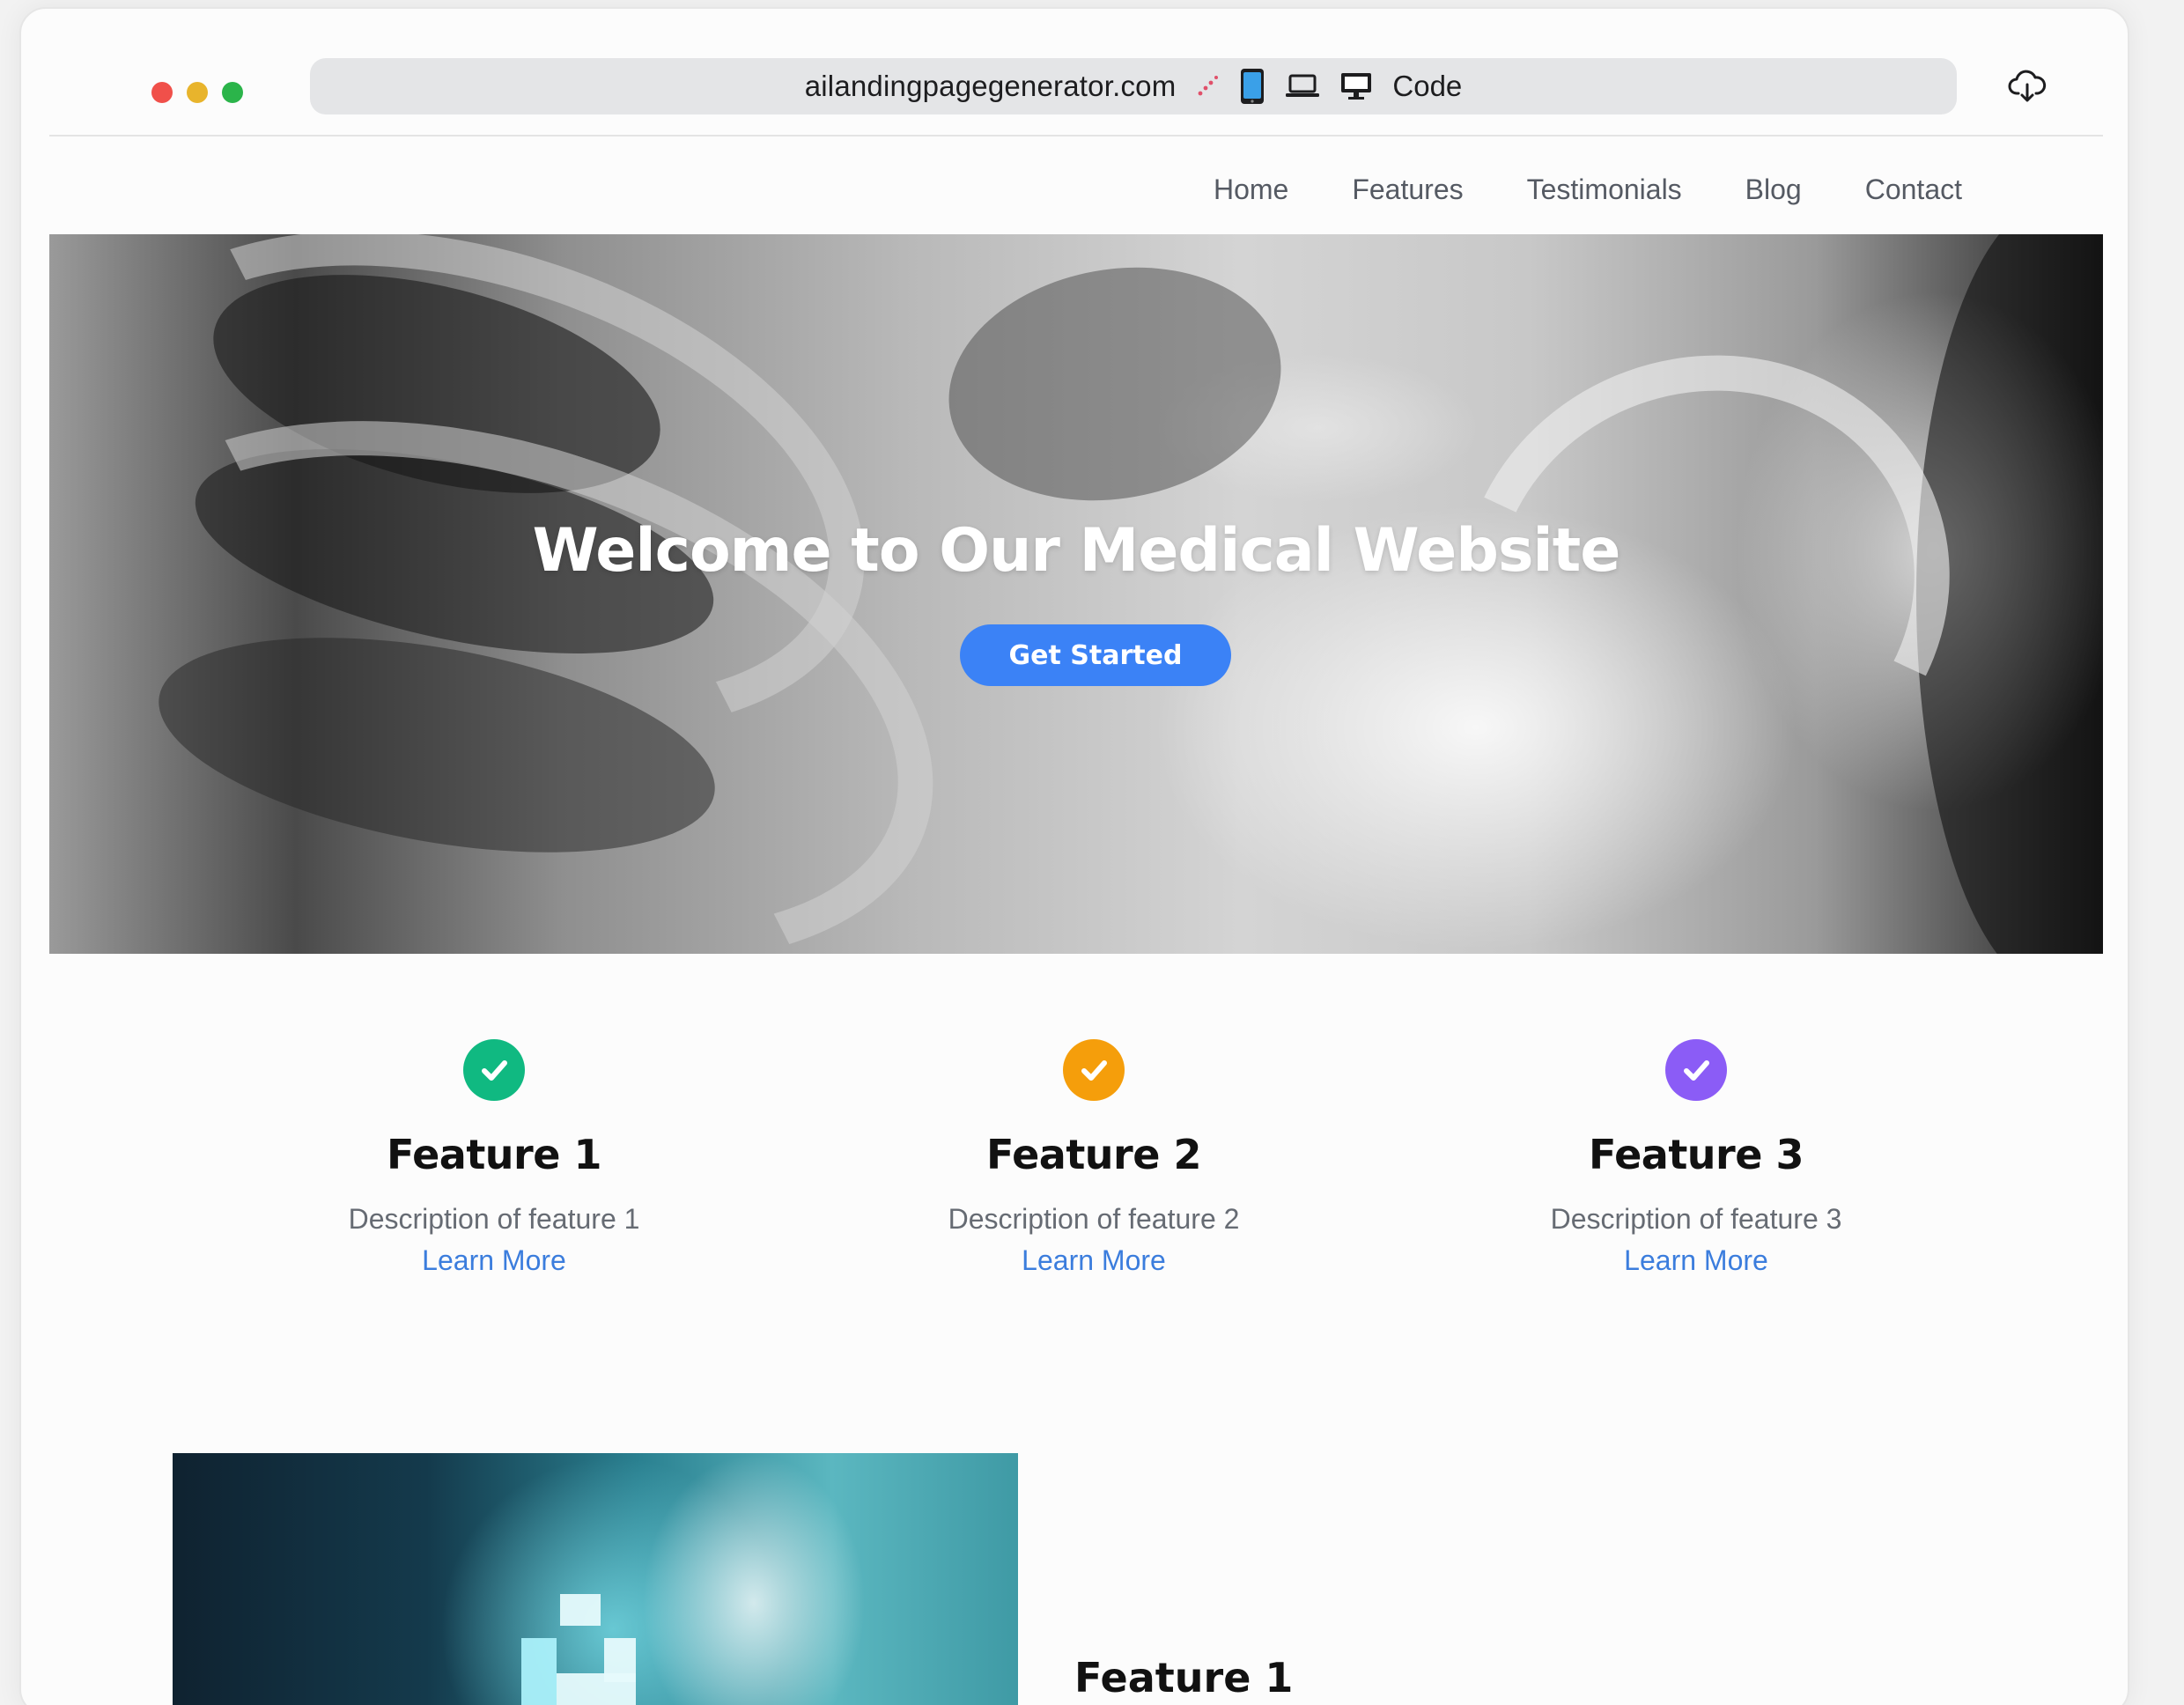  Describe the element at coordinates (232, 92) in the screenshot. I see `maximize-window-button` at that location.